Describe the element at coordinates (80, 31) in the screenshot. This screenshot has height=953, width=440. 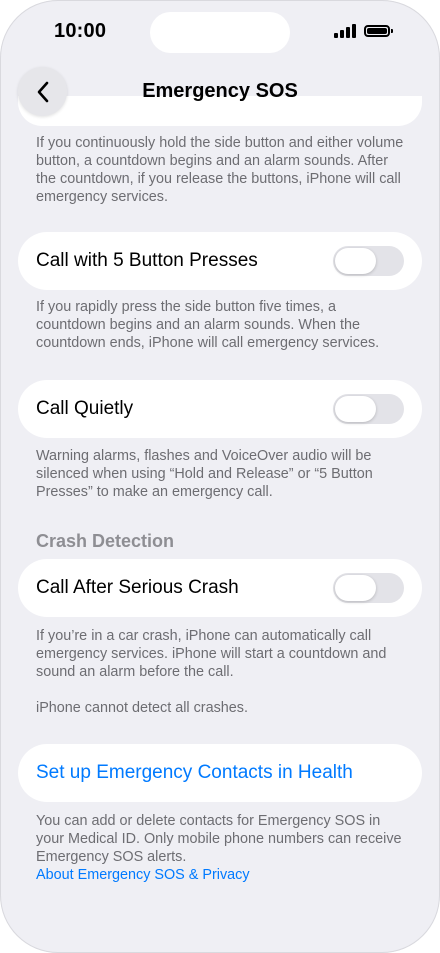
I see `status-time: 10:00` at that location.